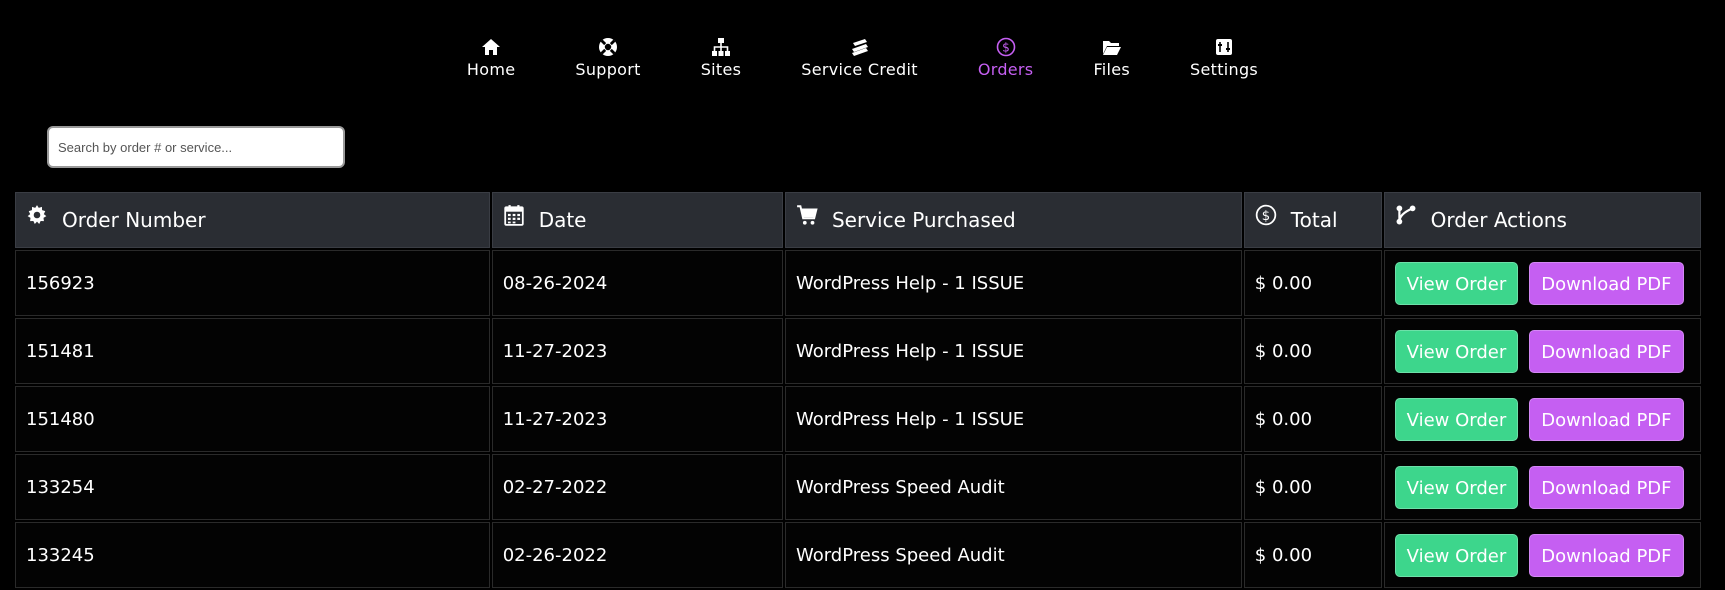 The height and width of the screenshot is (590, 1725). What do you see at coordinates (1224, 47) in the screenshot?
I see `sliders-icon` at bounding box center [1224, 47].